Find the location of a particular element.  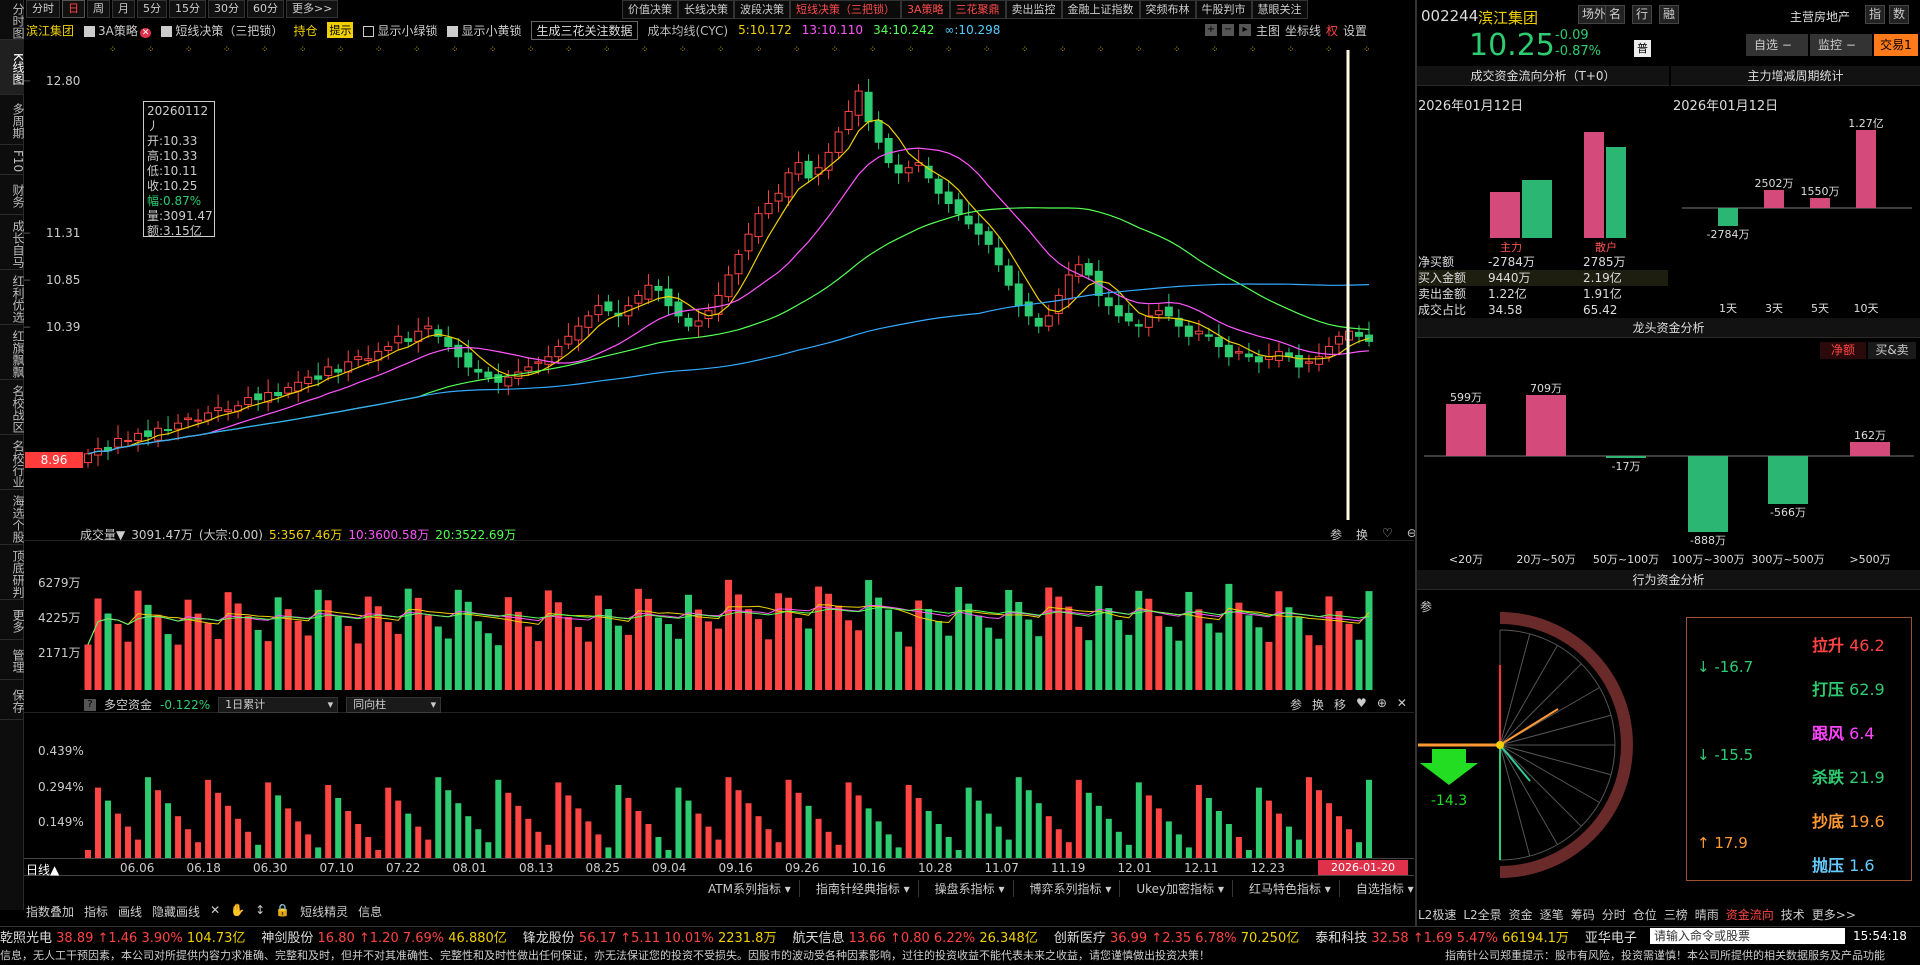

bottom-tool: ✕ is located at coordinates (215, 911).